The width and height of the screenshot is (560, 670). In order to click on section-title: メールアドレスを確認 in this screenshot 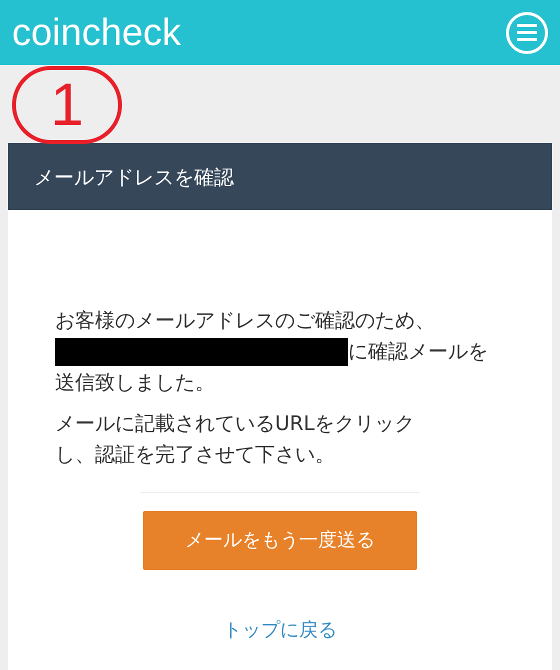, I will do `click(134, 177)`.